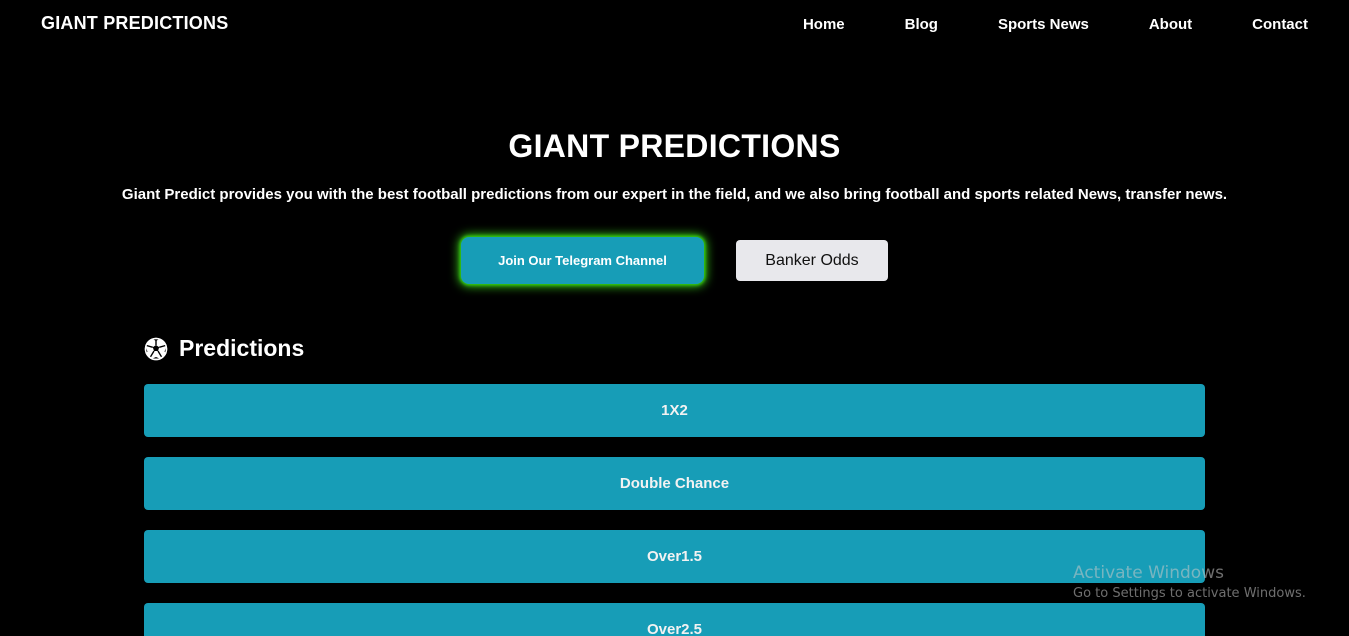 The width and height of the screenshot is (1349, 636). I want to click on watermark-subtitle: Go to Settings to activate Windows., so click(1189, 593).